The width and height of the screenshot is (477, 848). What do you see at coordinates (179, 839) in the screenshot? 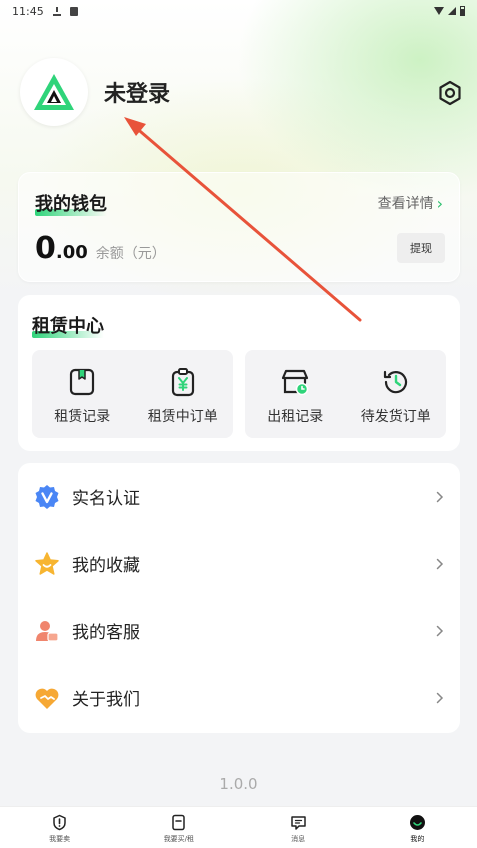
I see `tab-buy-rent-label: 我要买/租` at bounding box center [179, 839].